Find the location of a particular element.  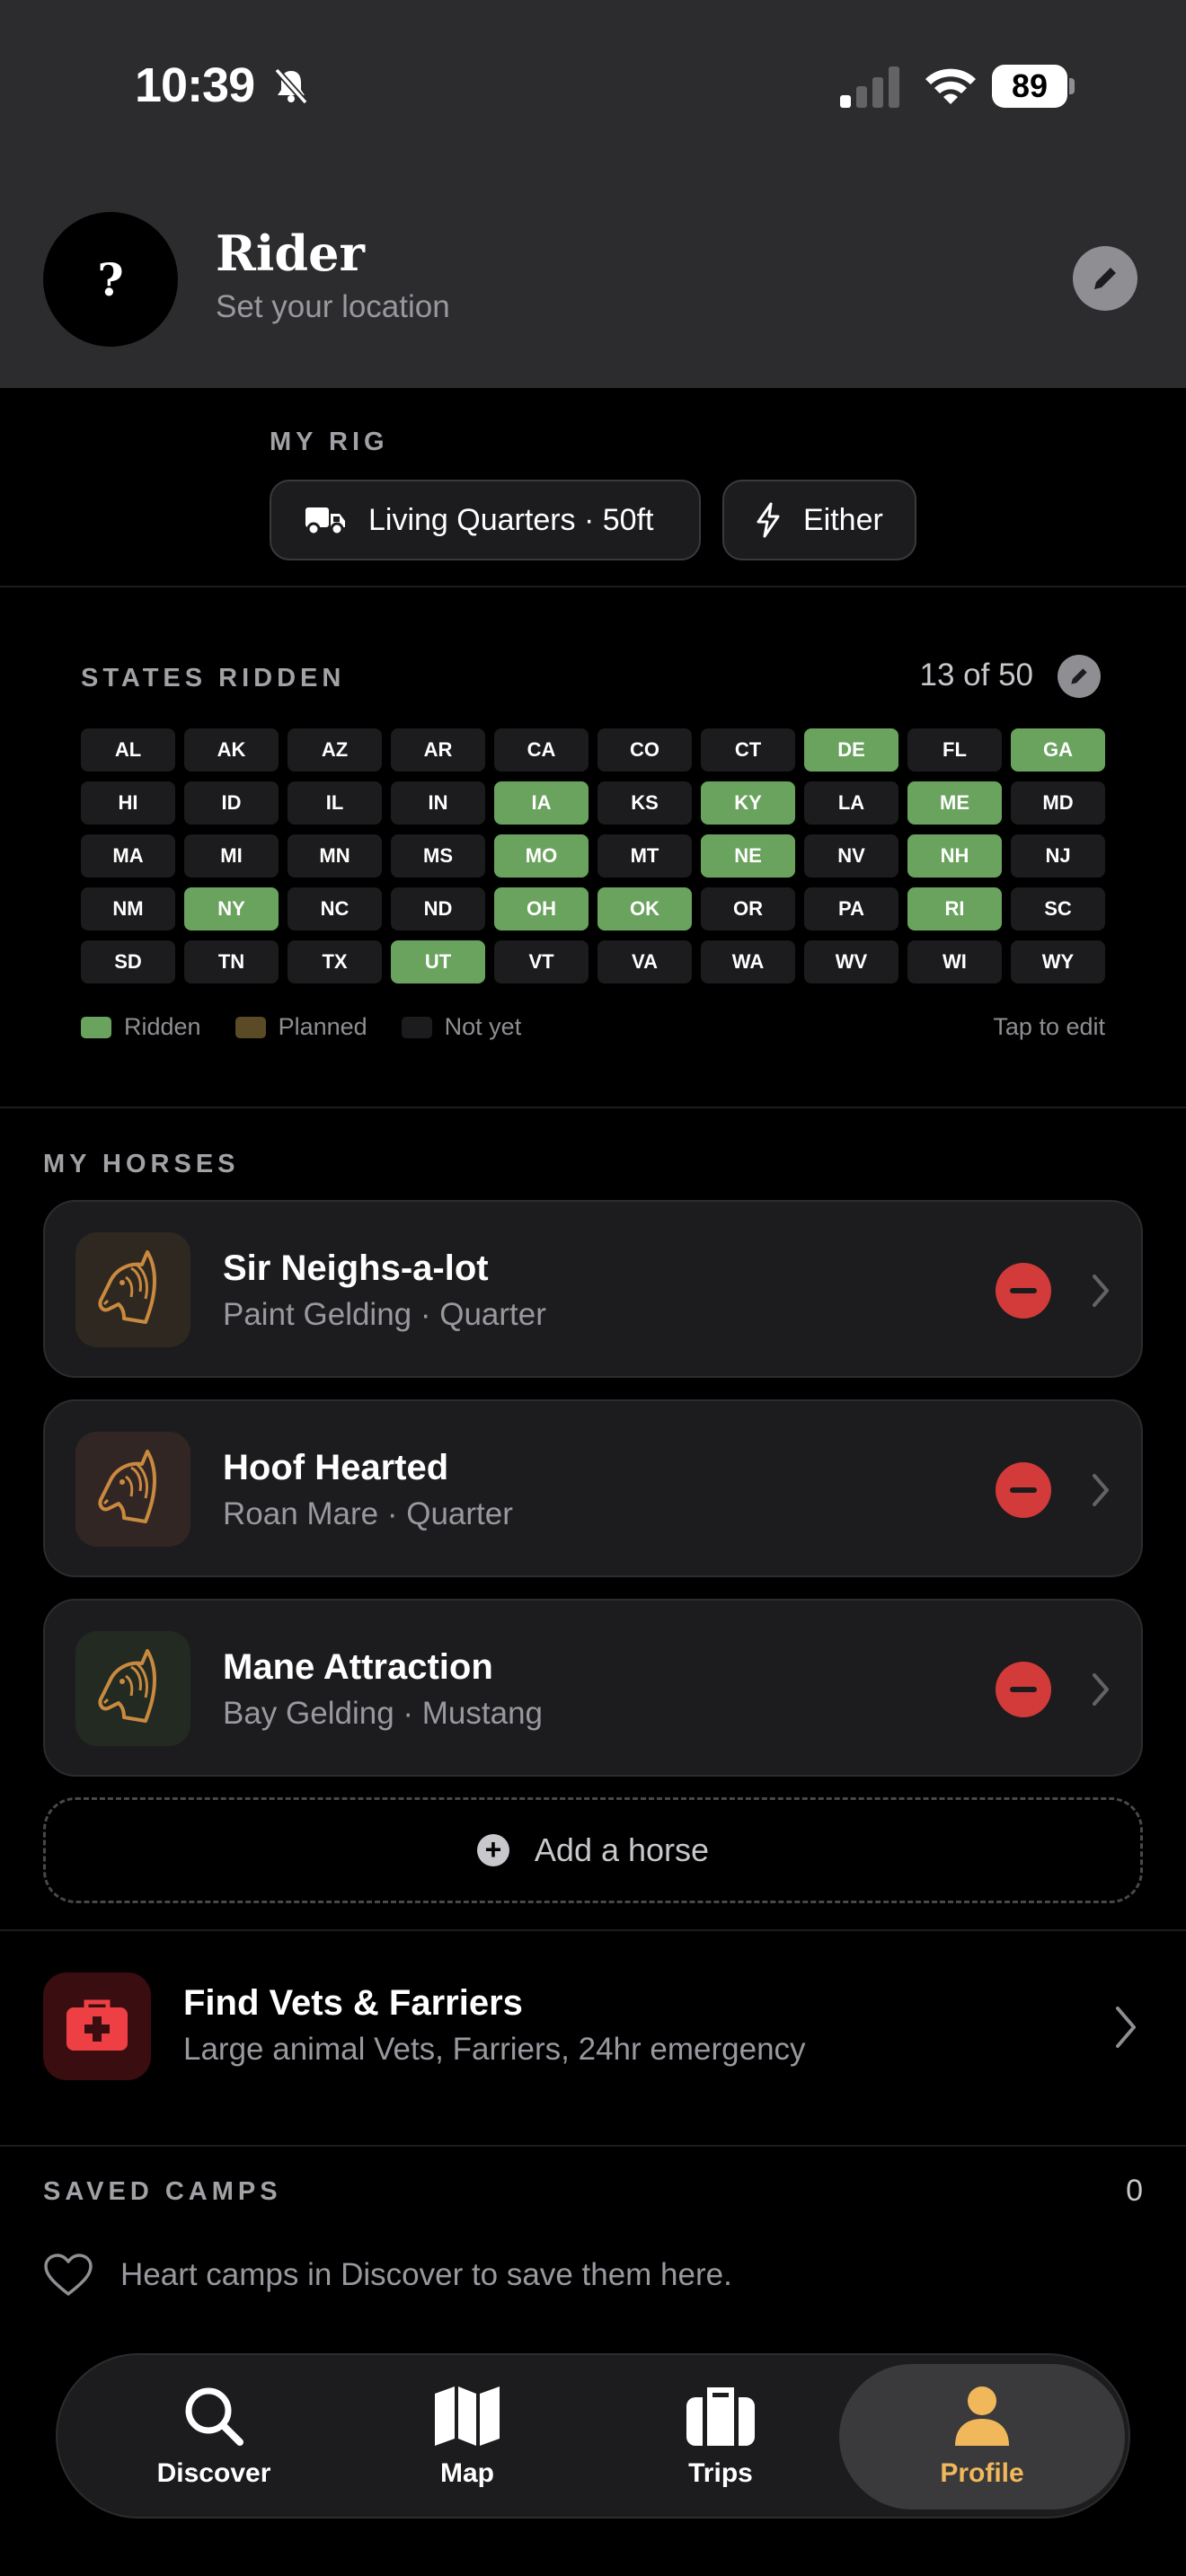

state-cell-oh: OH is located at coordinates (541, 909).